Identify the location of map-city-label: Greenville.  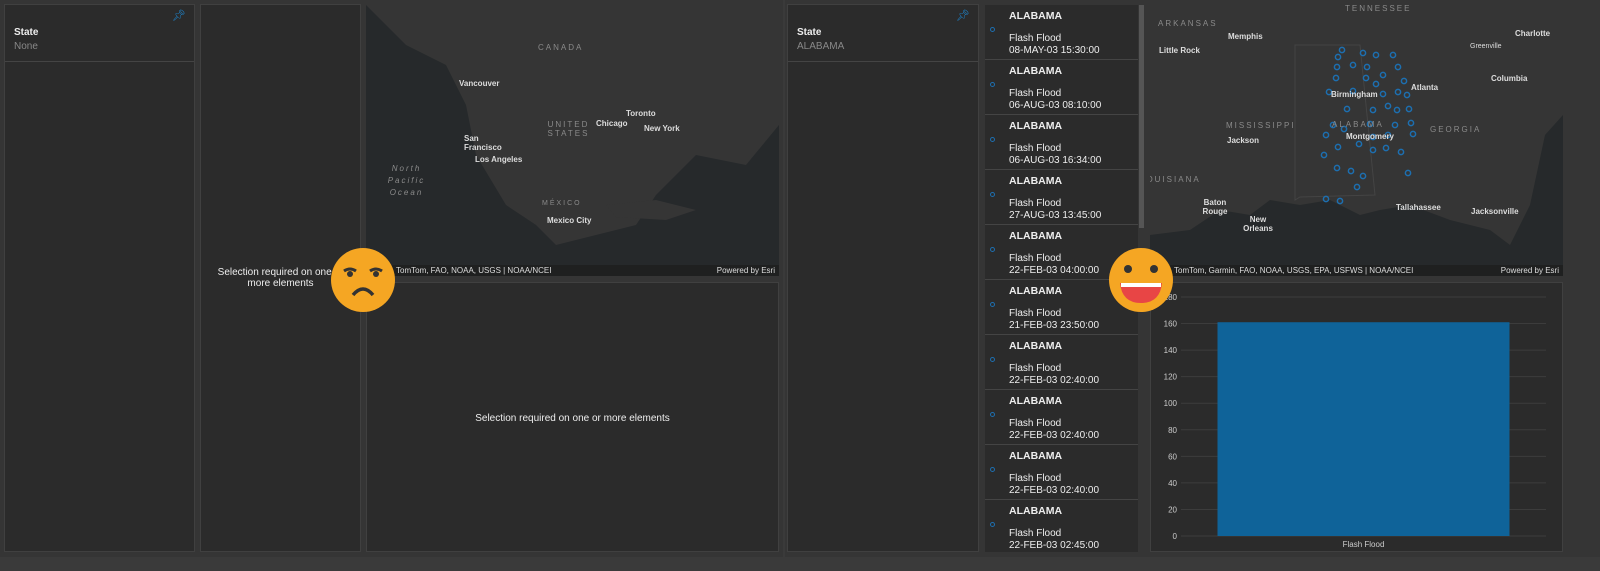
(1486, 46).